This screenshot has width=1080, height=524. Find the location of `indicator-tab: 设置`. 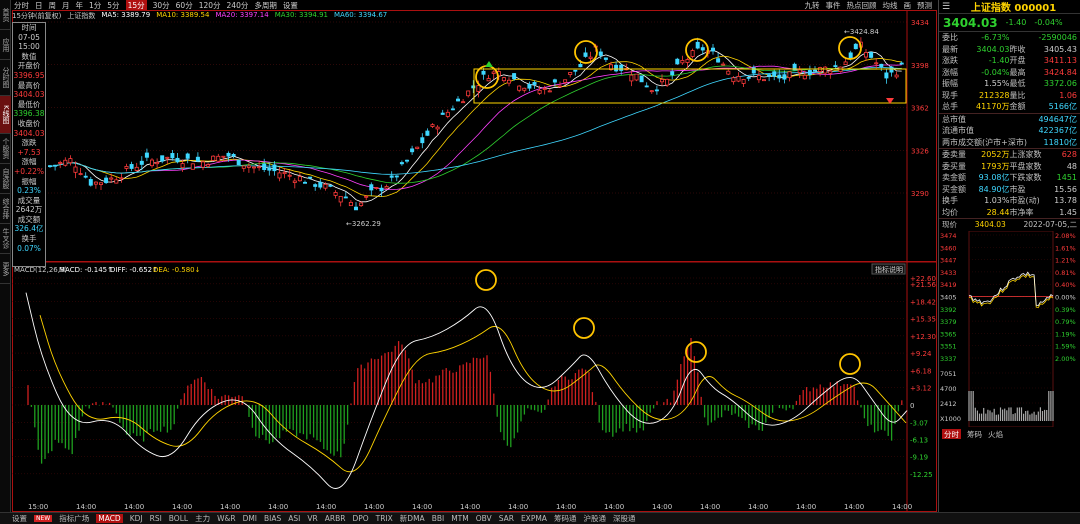

indicator-tab: 设置 is located at coordinates (19, 518).